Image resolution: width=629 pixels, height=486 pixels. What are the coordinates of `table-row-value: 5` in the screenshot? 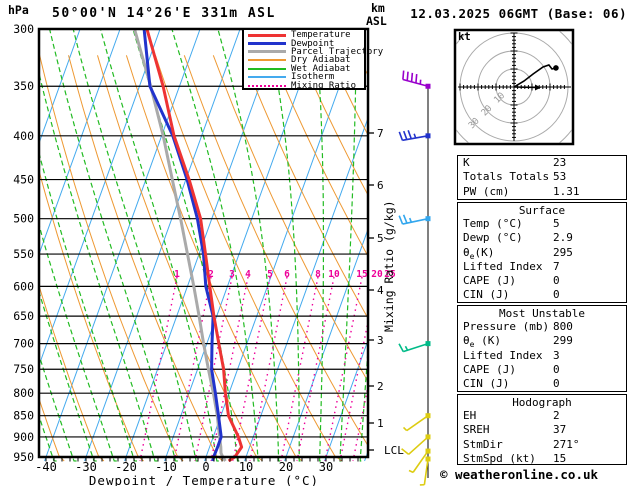 It's located at (556, 223).